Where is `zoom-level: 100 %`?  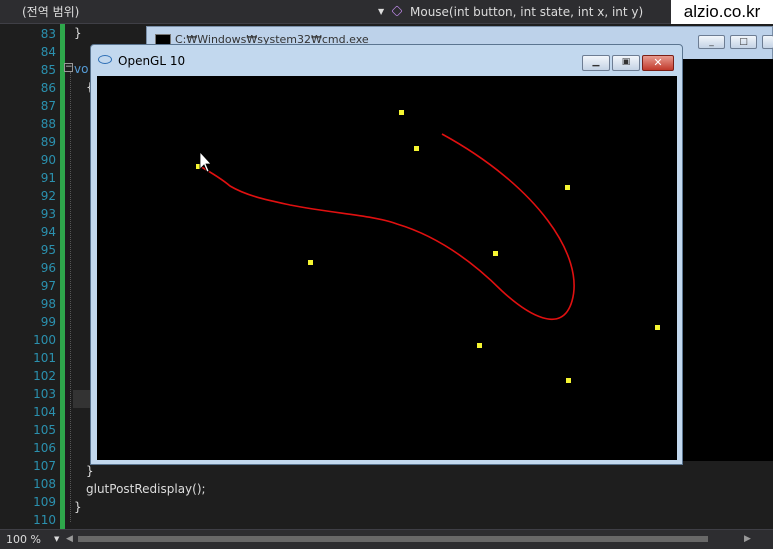 zoom-level: 100 % is located at coordinates (23, 539).